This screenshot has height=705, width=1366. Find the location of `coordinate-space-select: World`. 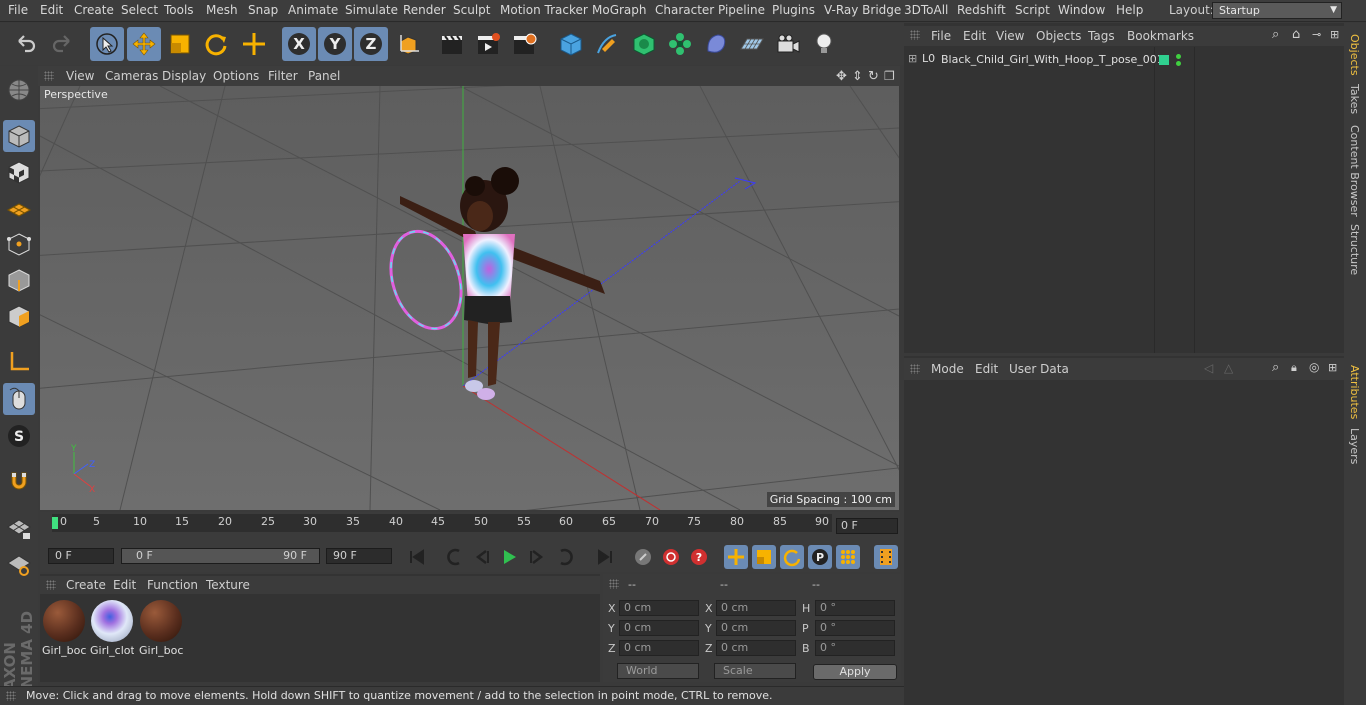

coordinate-space-select: World is located at coordinates (658, 671).